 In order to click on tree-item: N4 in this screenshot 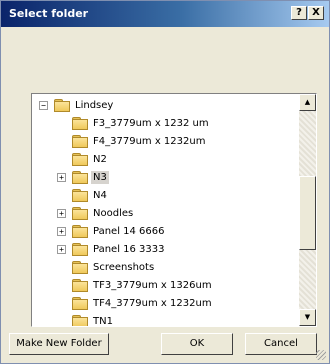, I will do `click(167, 196)`.